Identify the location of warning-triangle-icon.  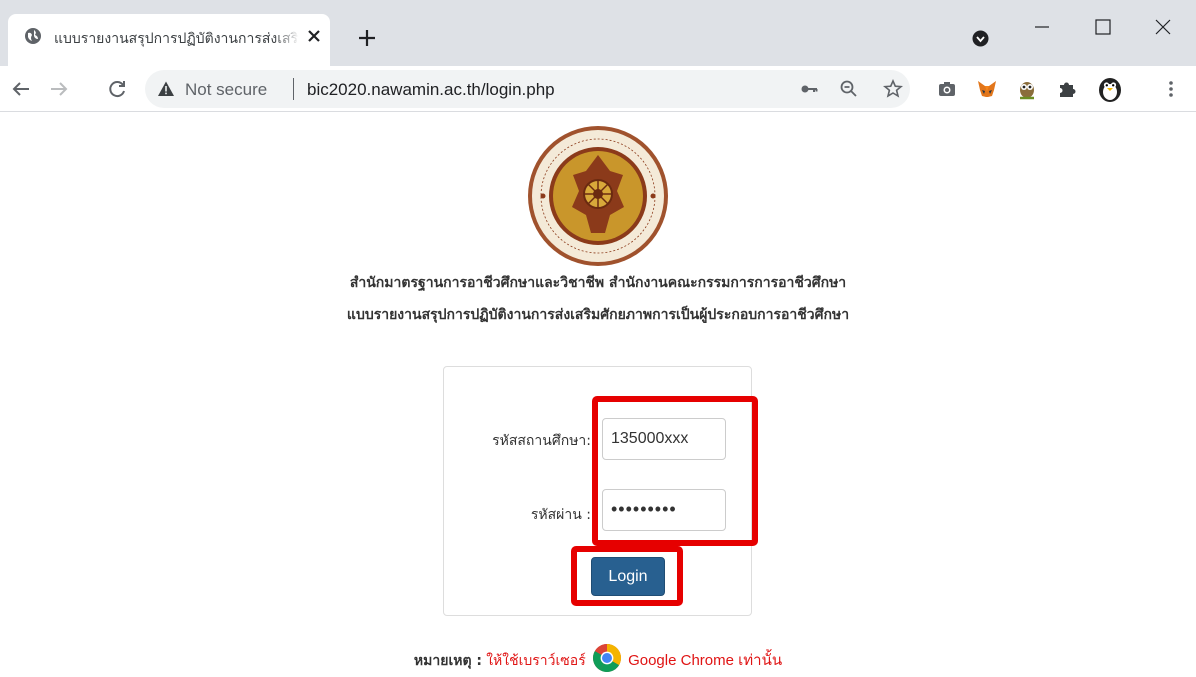
(166, 89).